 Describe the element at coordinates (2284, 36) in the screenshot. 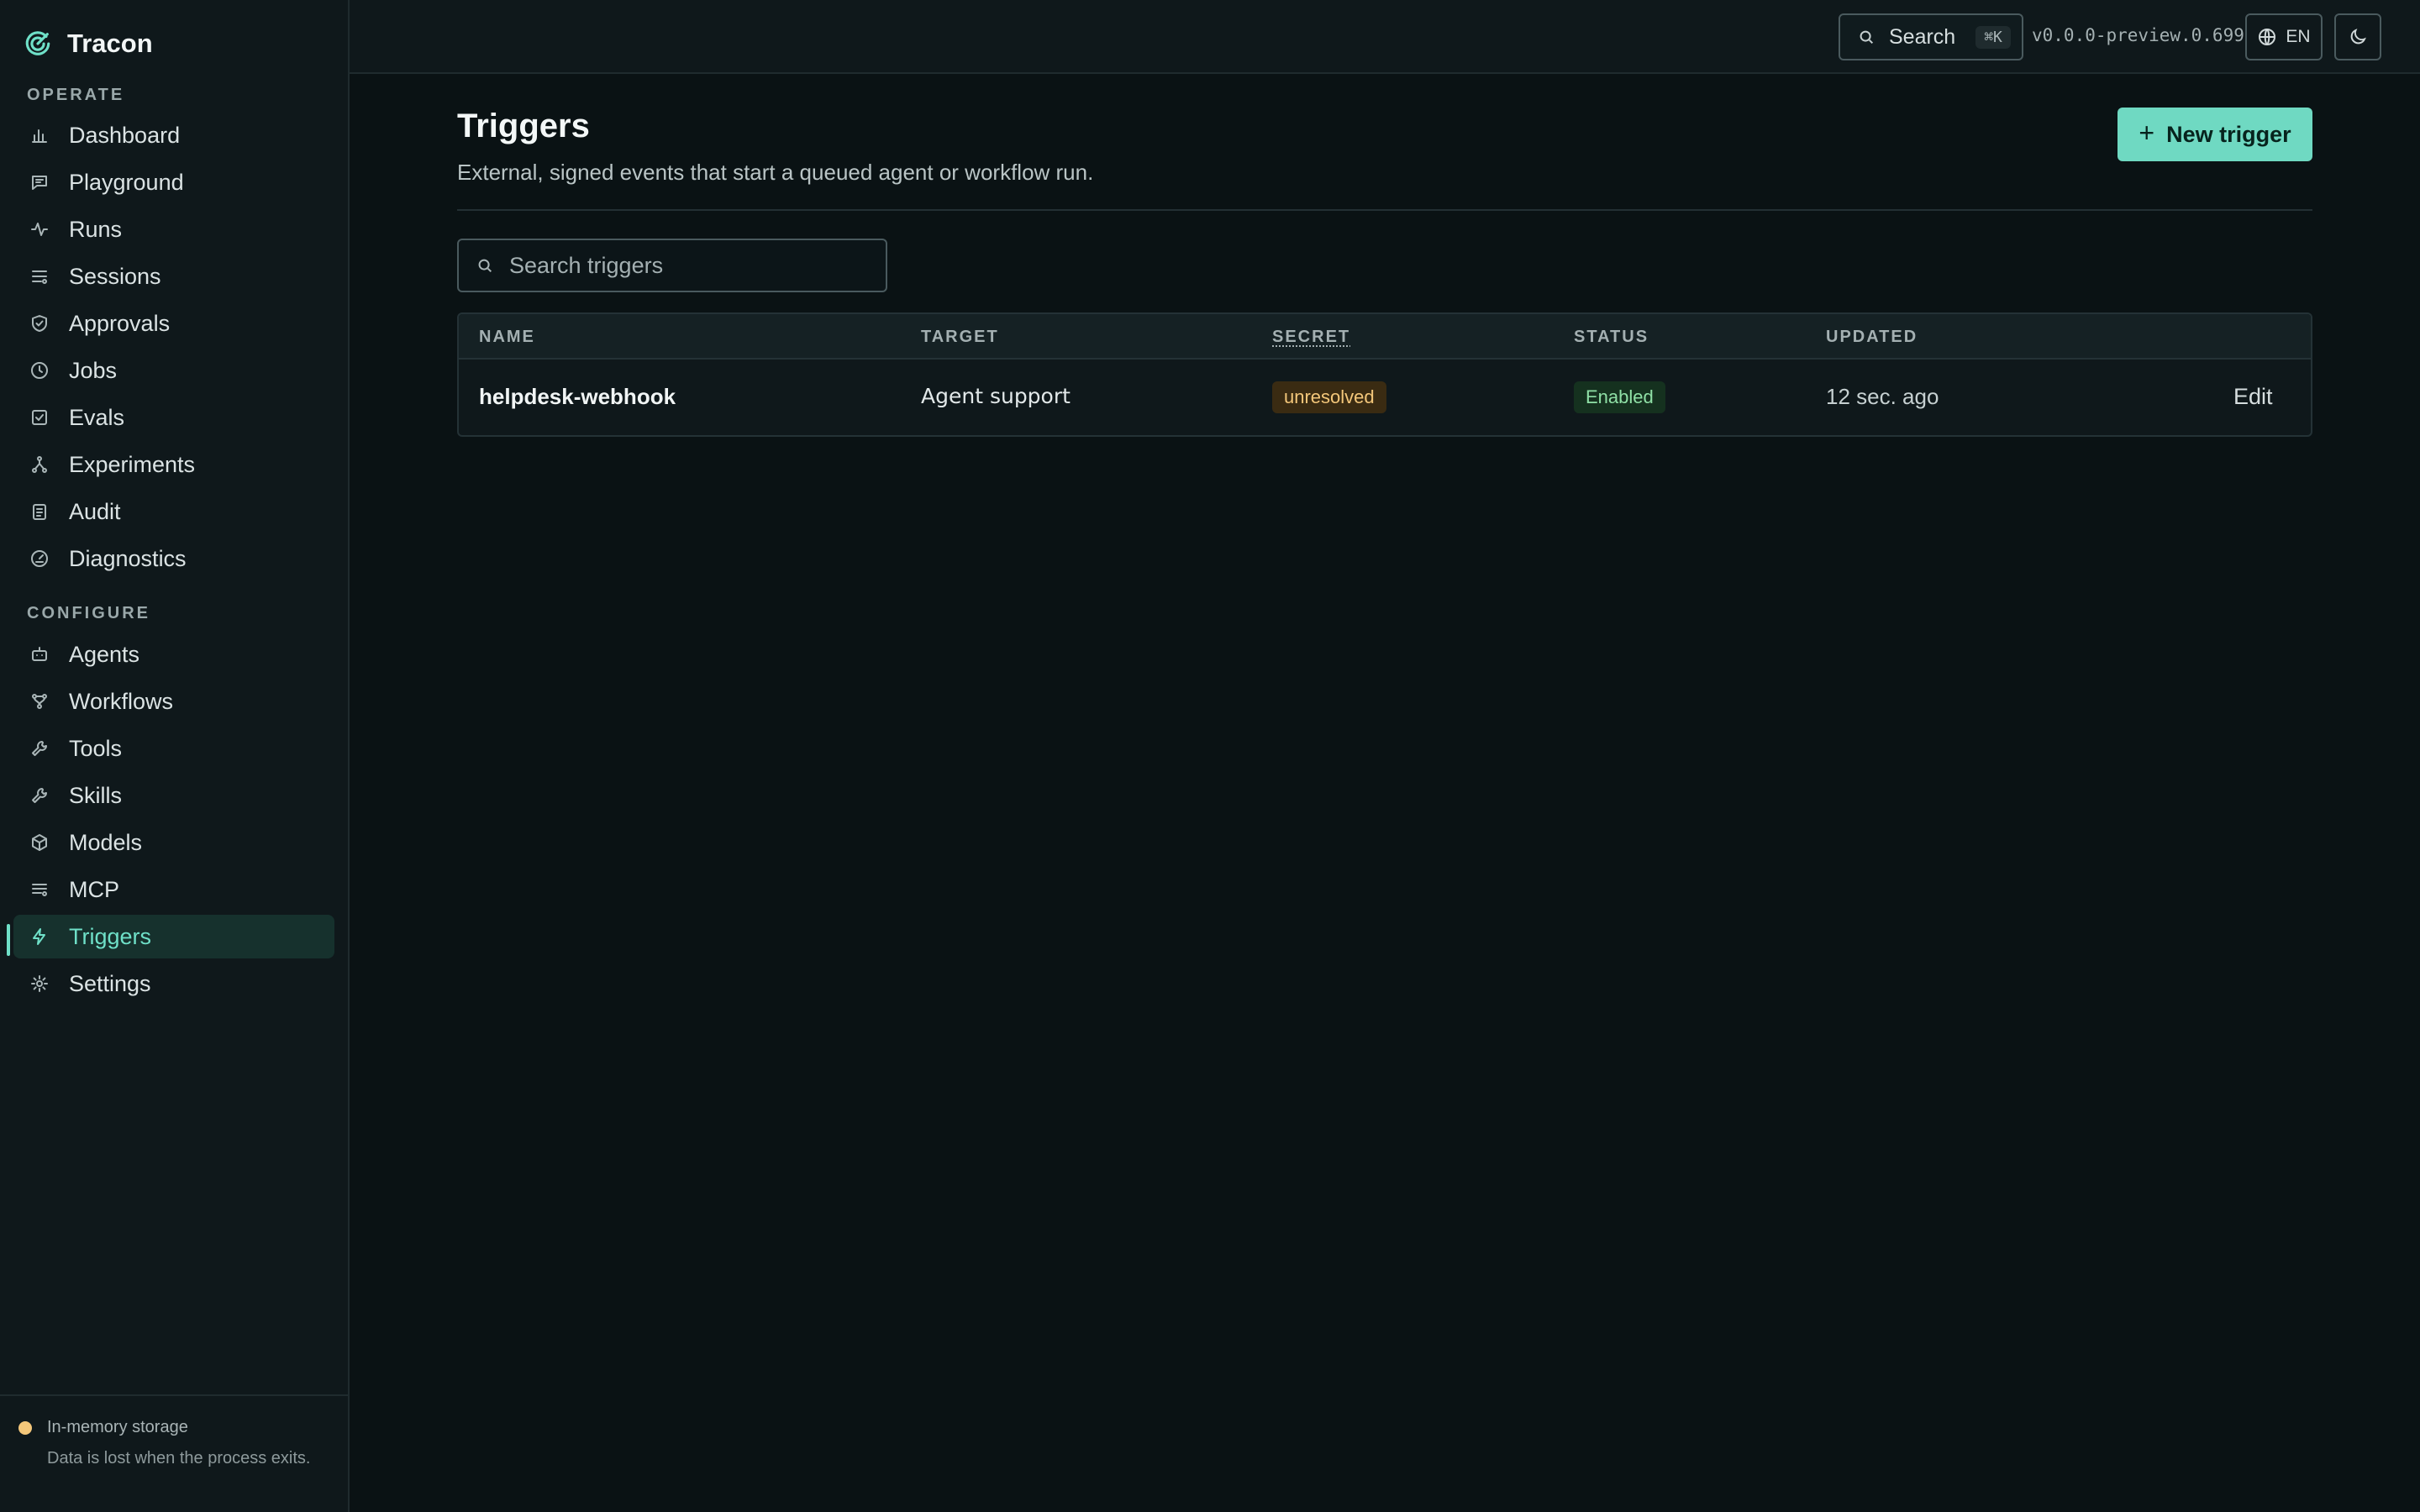

I see `language-button: EN` at that location.